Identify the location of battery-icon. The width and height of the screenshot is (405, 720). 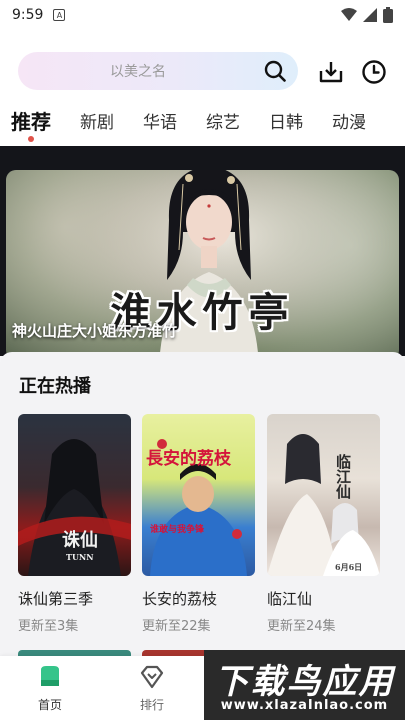
(388, 15).